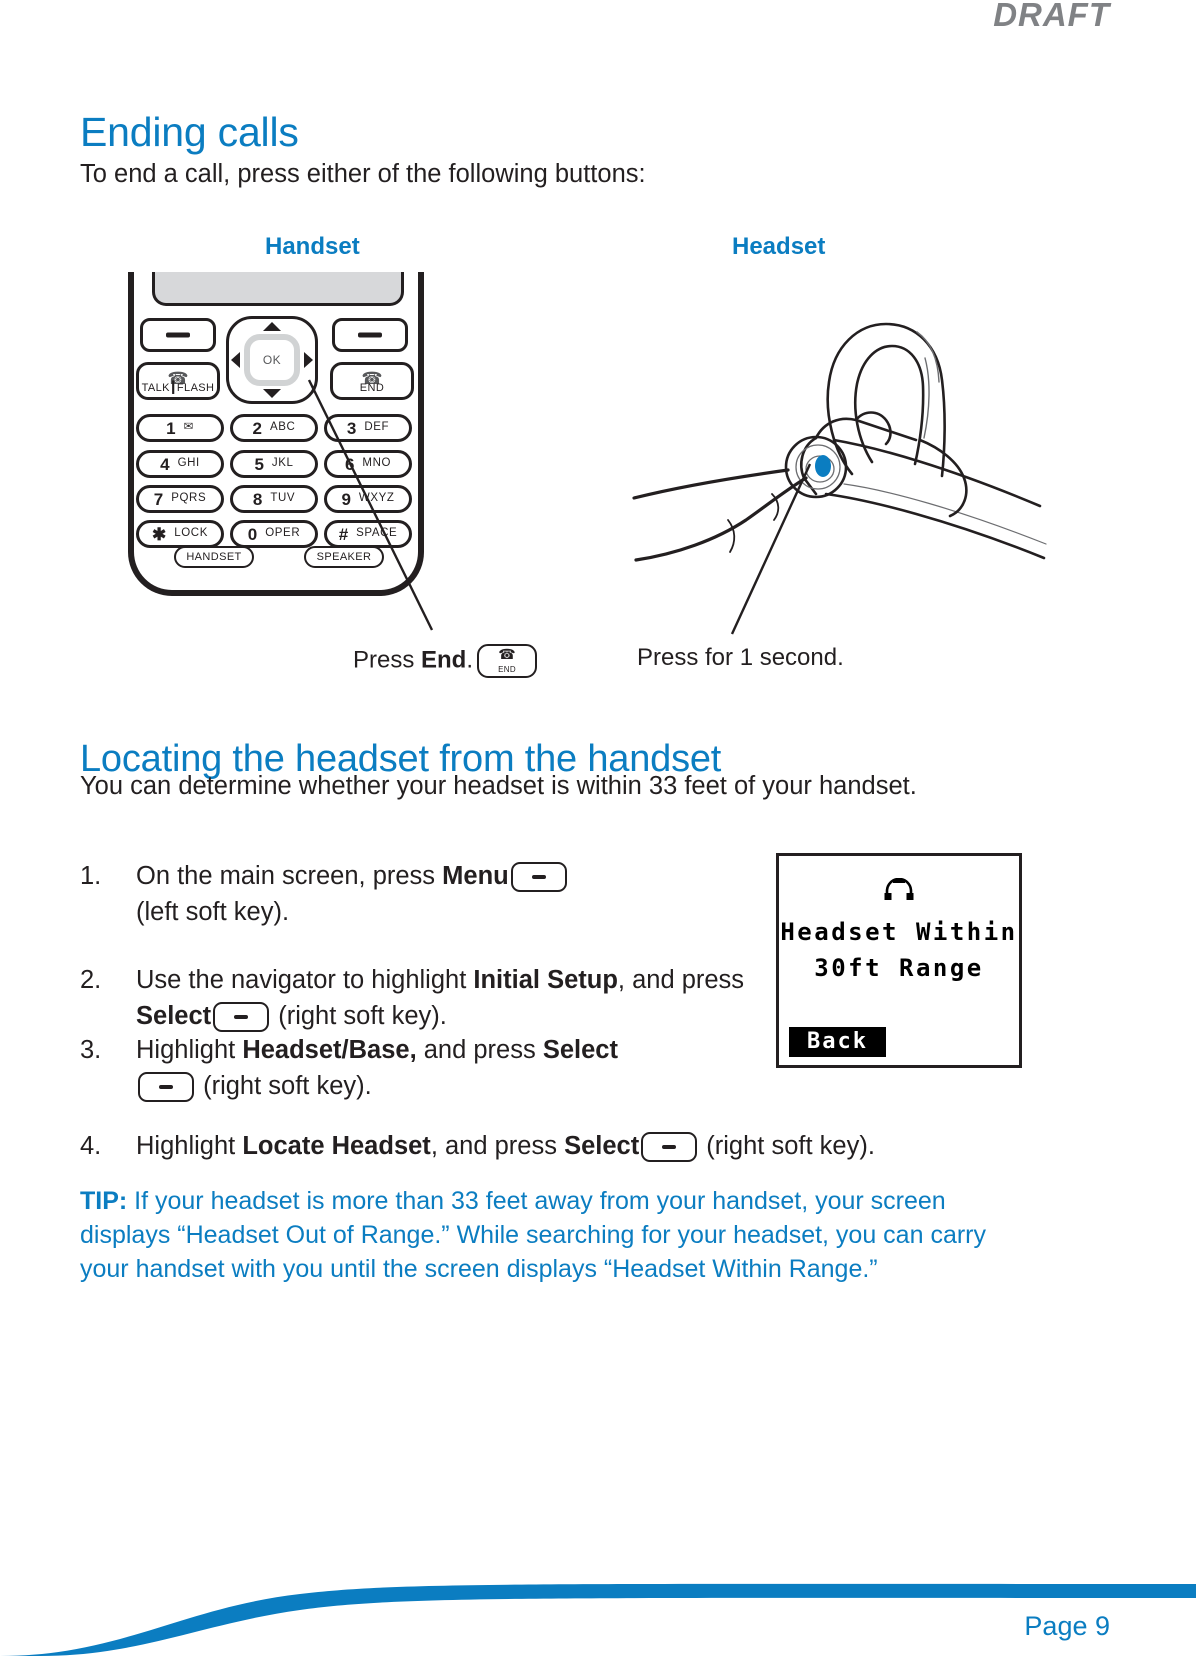 Image resolution: width=1196 pixels, height=1656 pixels. Describe the element at coordinates (470, 660) in the screenshot. I see `caption-press-end-suffix: .` at that location.